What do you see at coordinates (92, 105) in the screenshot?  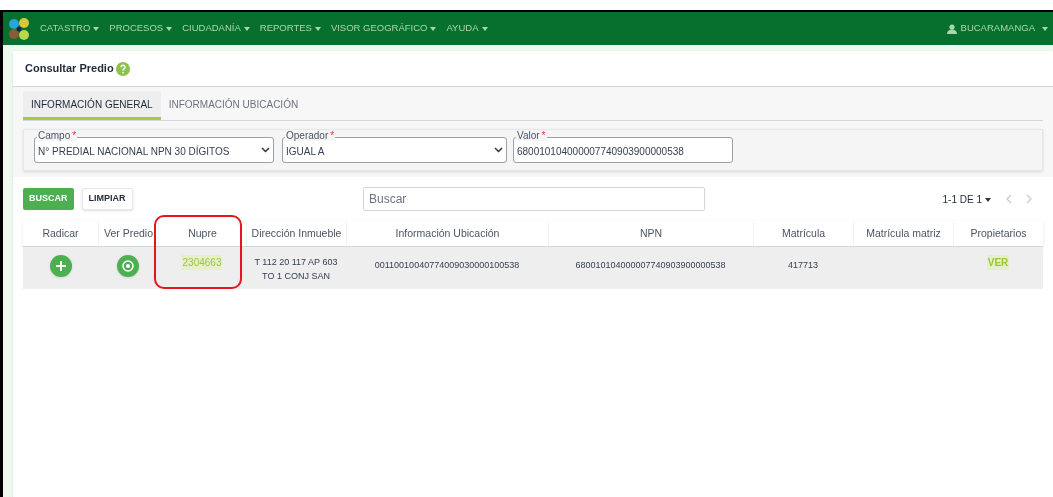 I see `tab: INFORMACIÓN GENERAL` at bounding box center [92, 105].